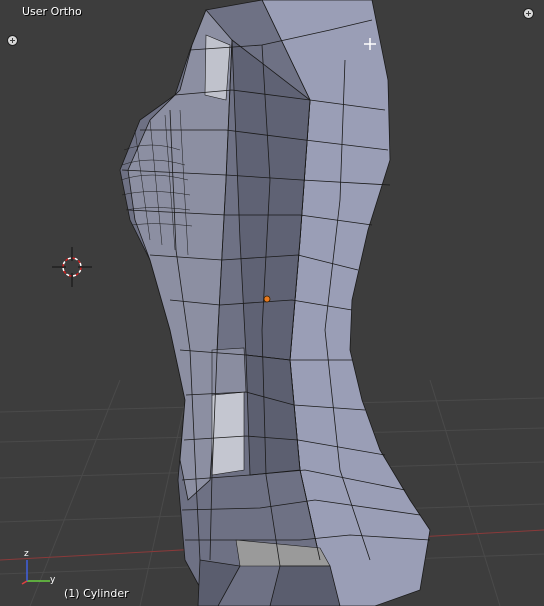 Image resolution: width=544 pixels, height=606 pixels. What do you see at coordinates (26, 554) in the screenshot?
I see `axis-z-label: z` at bounding box center [26, 554].